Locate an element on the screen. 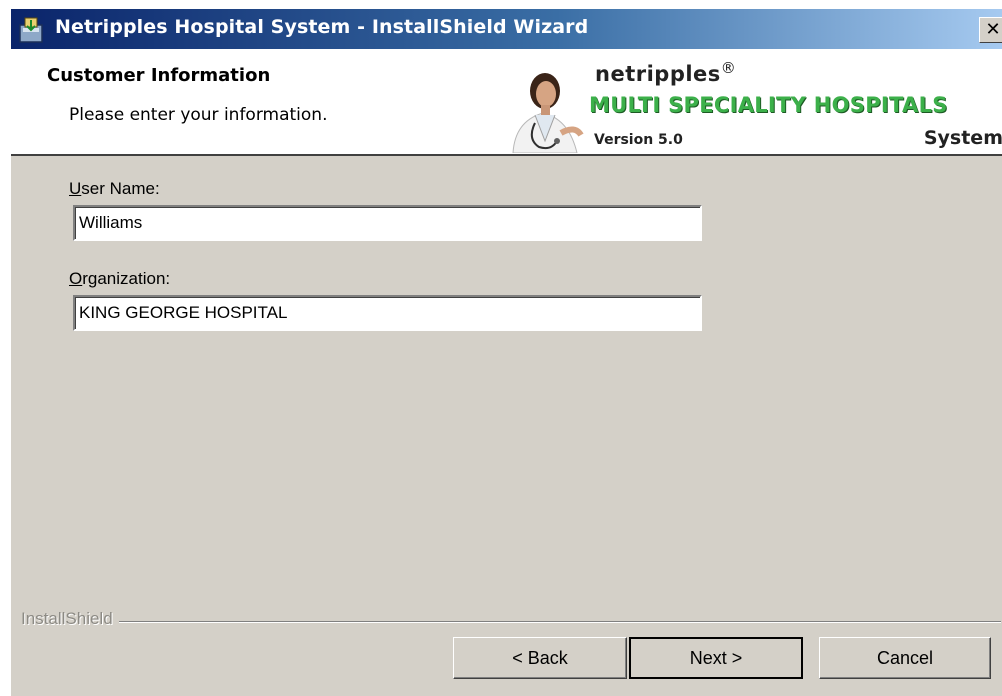  brand-text: netripples is located at coordinates (658, 74).